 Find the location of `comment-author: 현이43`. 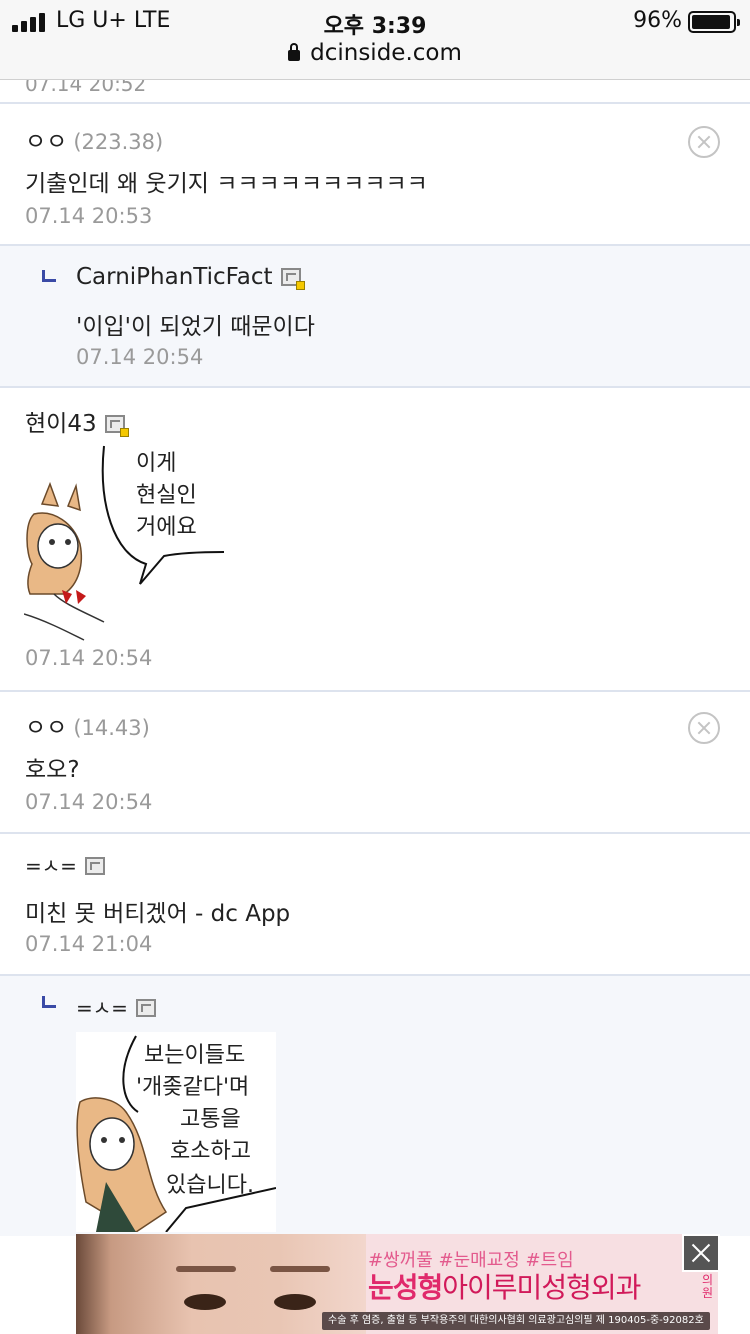

comment-author: 현이43 is located at coordinates (77, 421).